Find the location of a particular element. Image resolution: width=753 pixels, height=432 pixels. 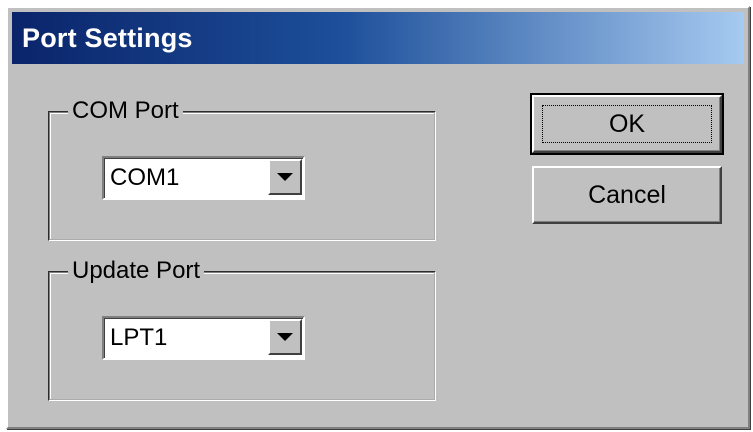

dialog-title: Port Settings is located at coordinates (107, 37).